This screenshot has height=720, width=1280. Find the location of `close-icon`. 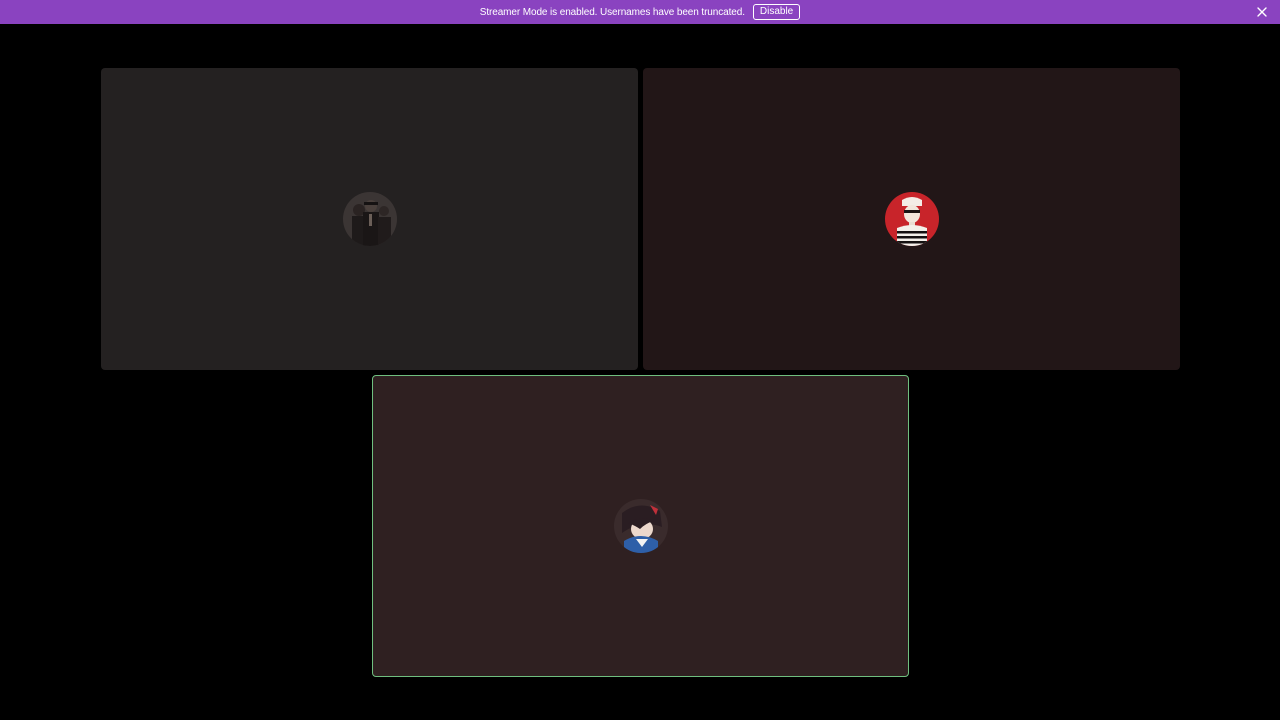

close-icon is located at coordinates (1262, 12).